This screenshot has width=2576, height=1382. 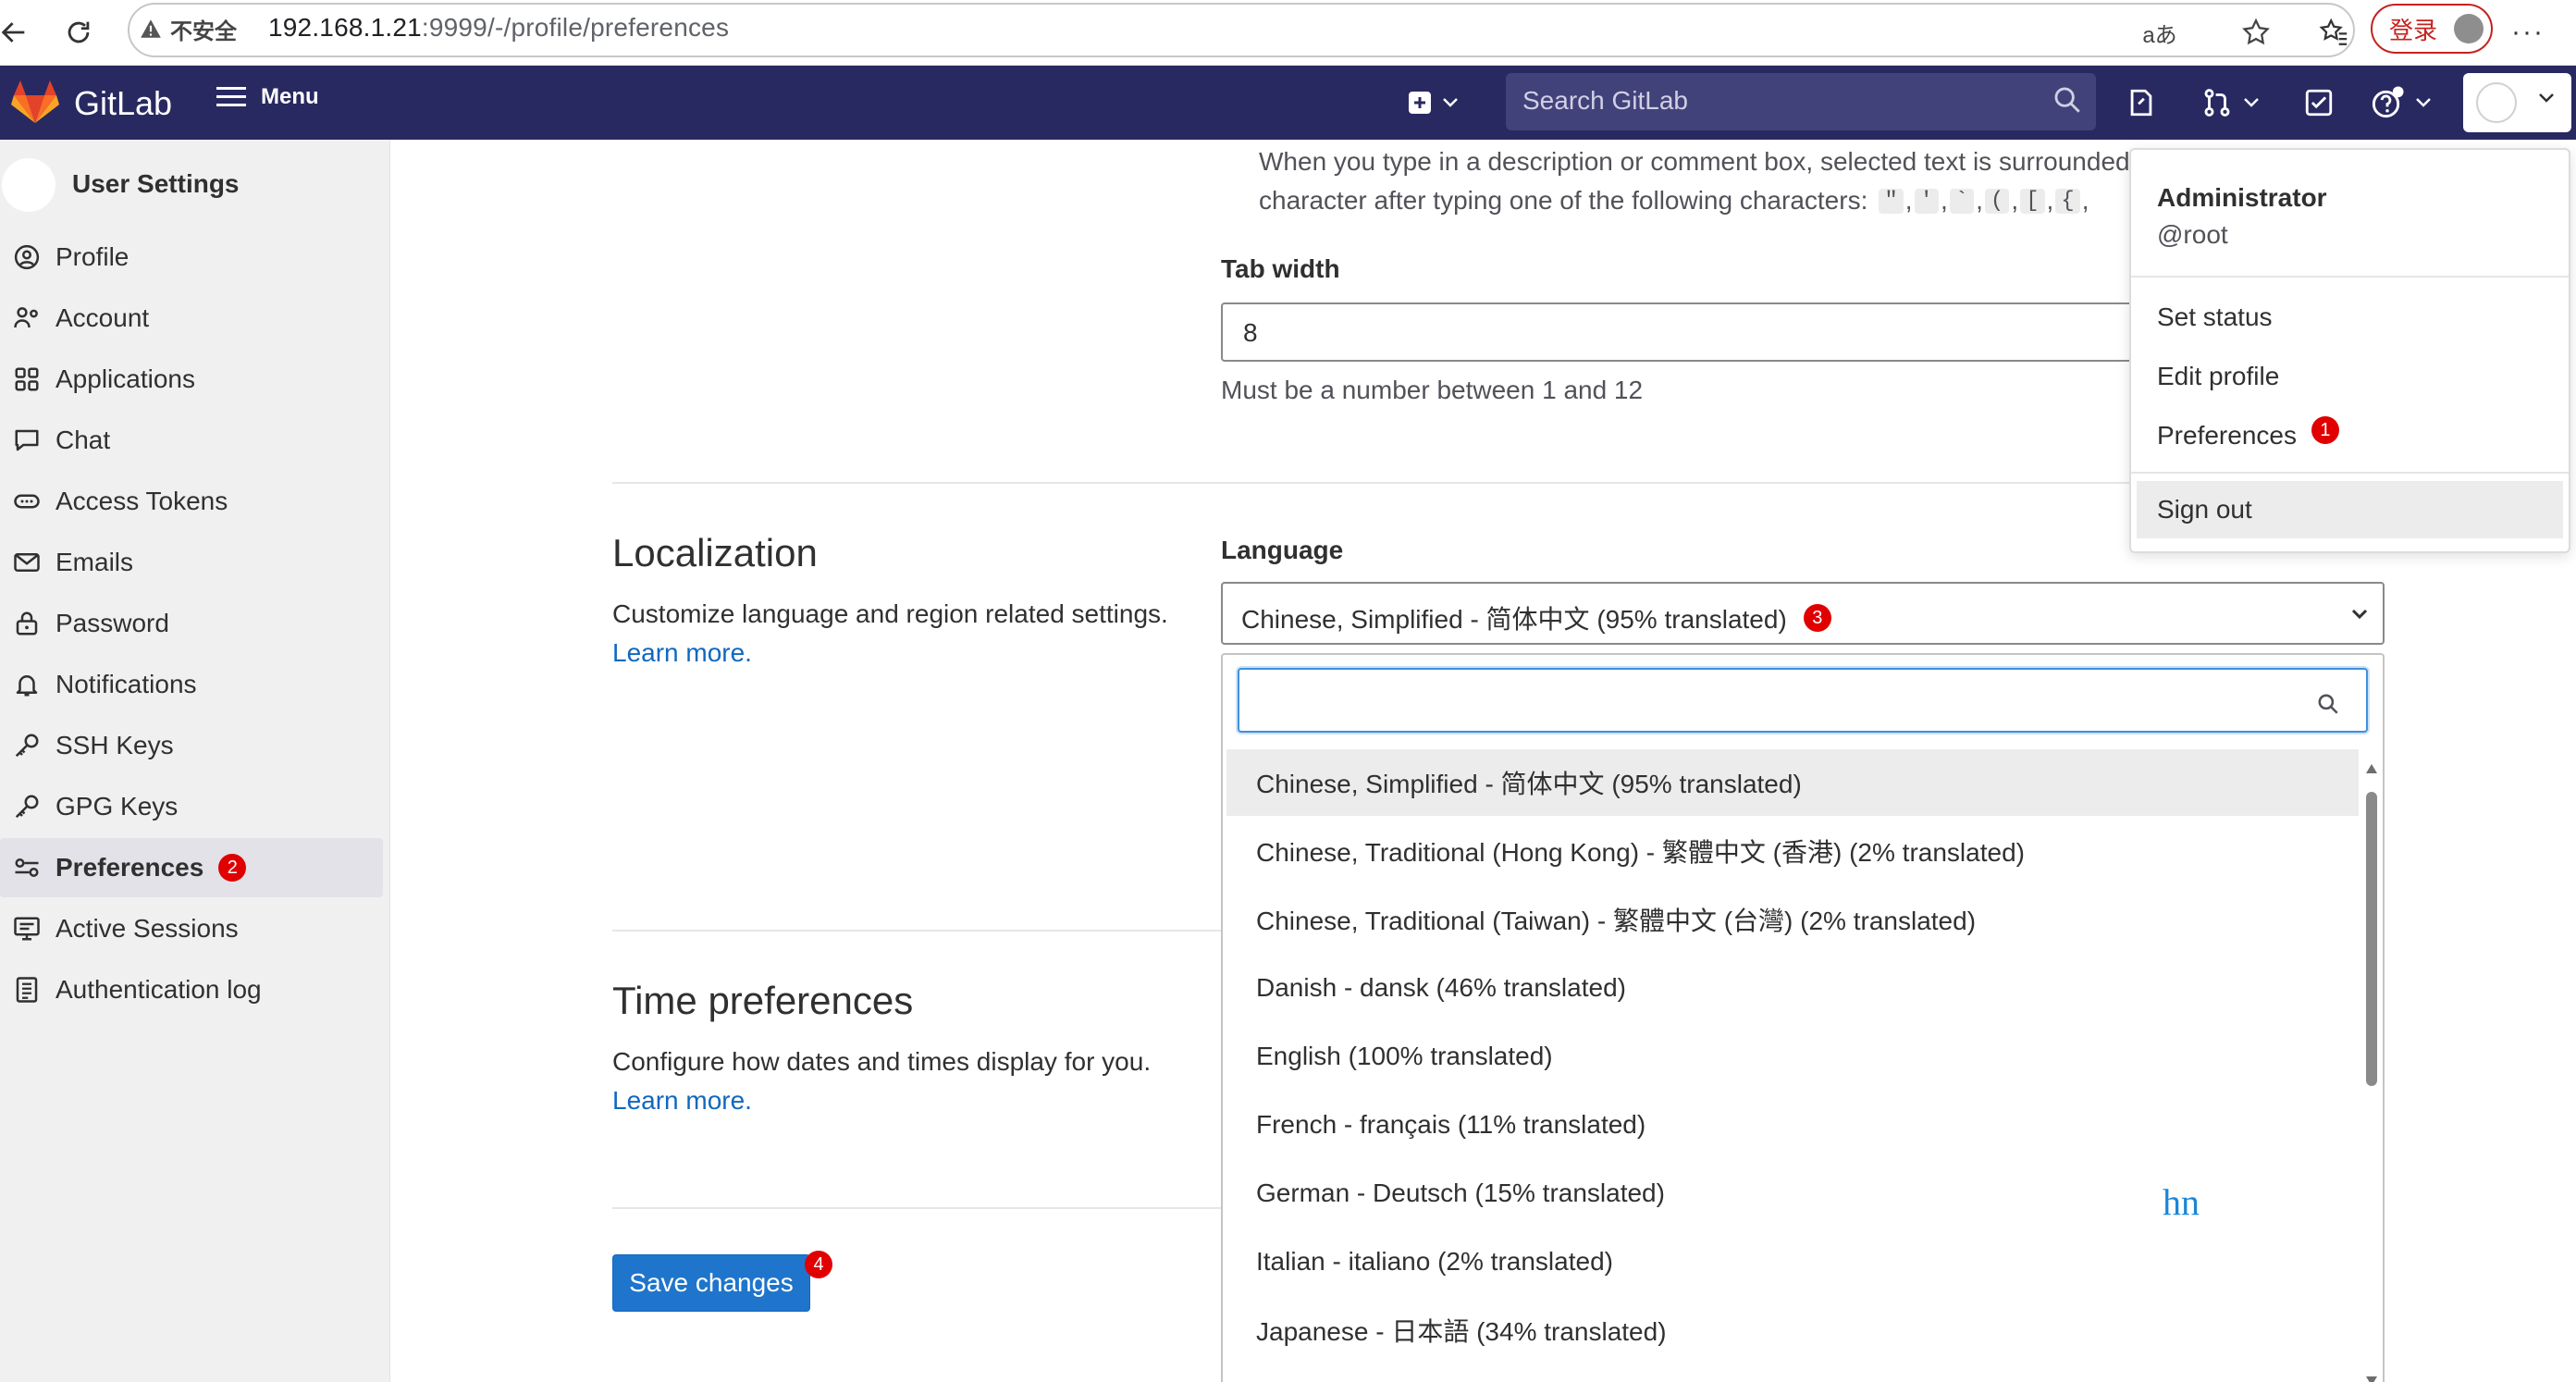 What do you see at coordinates (2371, 768) in the screenshot?
I see `scroll-up-icon` at bounding box center [2371, 768].